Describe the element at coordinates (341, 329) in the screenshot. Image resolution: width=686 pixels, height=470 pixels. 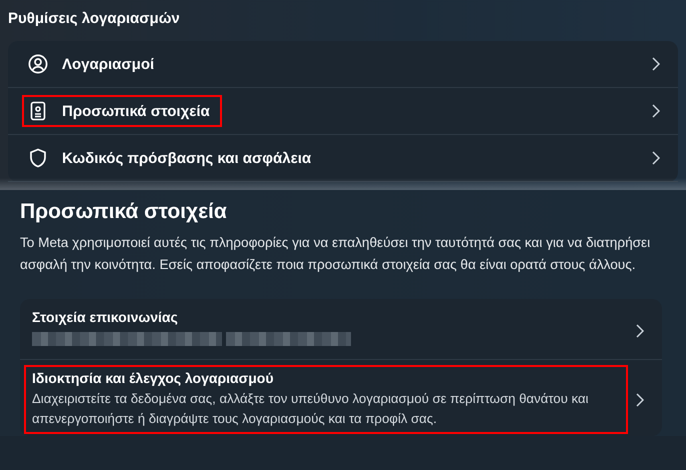
I see `settings-item: Στοιχεία επικοινωνίας` at that location.